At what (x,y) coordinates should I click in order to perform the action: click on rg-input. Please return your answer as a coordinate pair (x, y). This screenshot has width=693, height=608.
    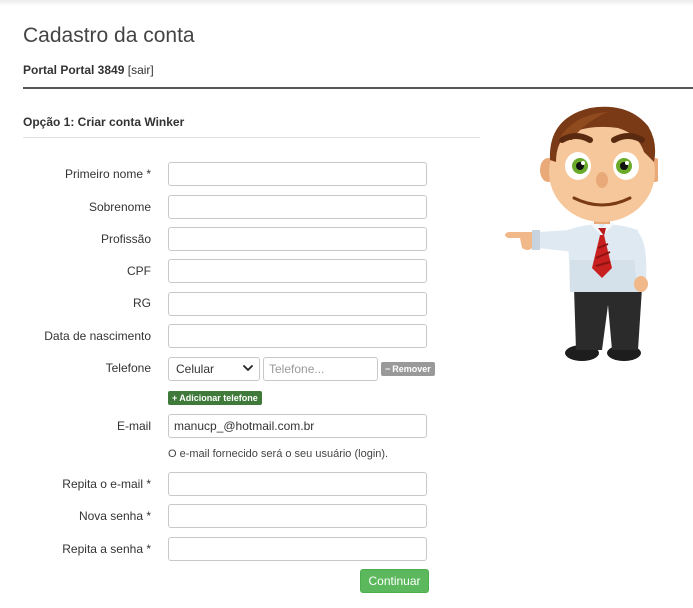
    Looking at the image, I should click on (297, 304).